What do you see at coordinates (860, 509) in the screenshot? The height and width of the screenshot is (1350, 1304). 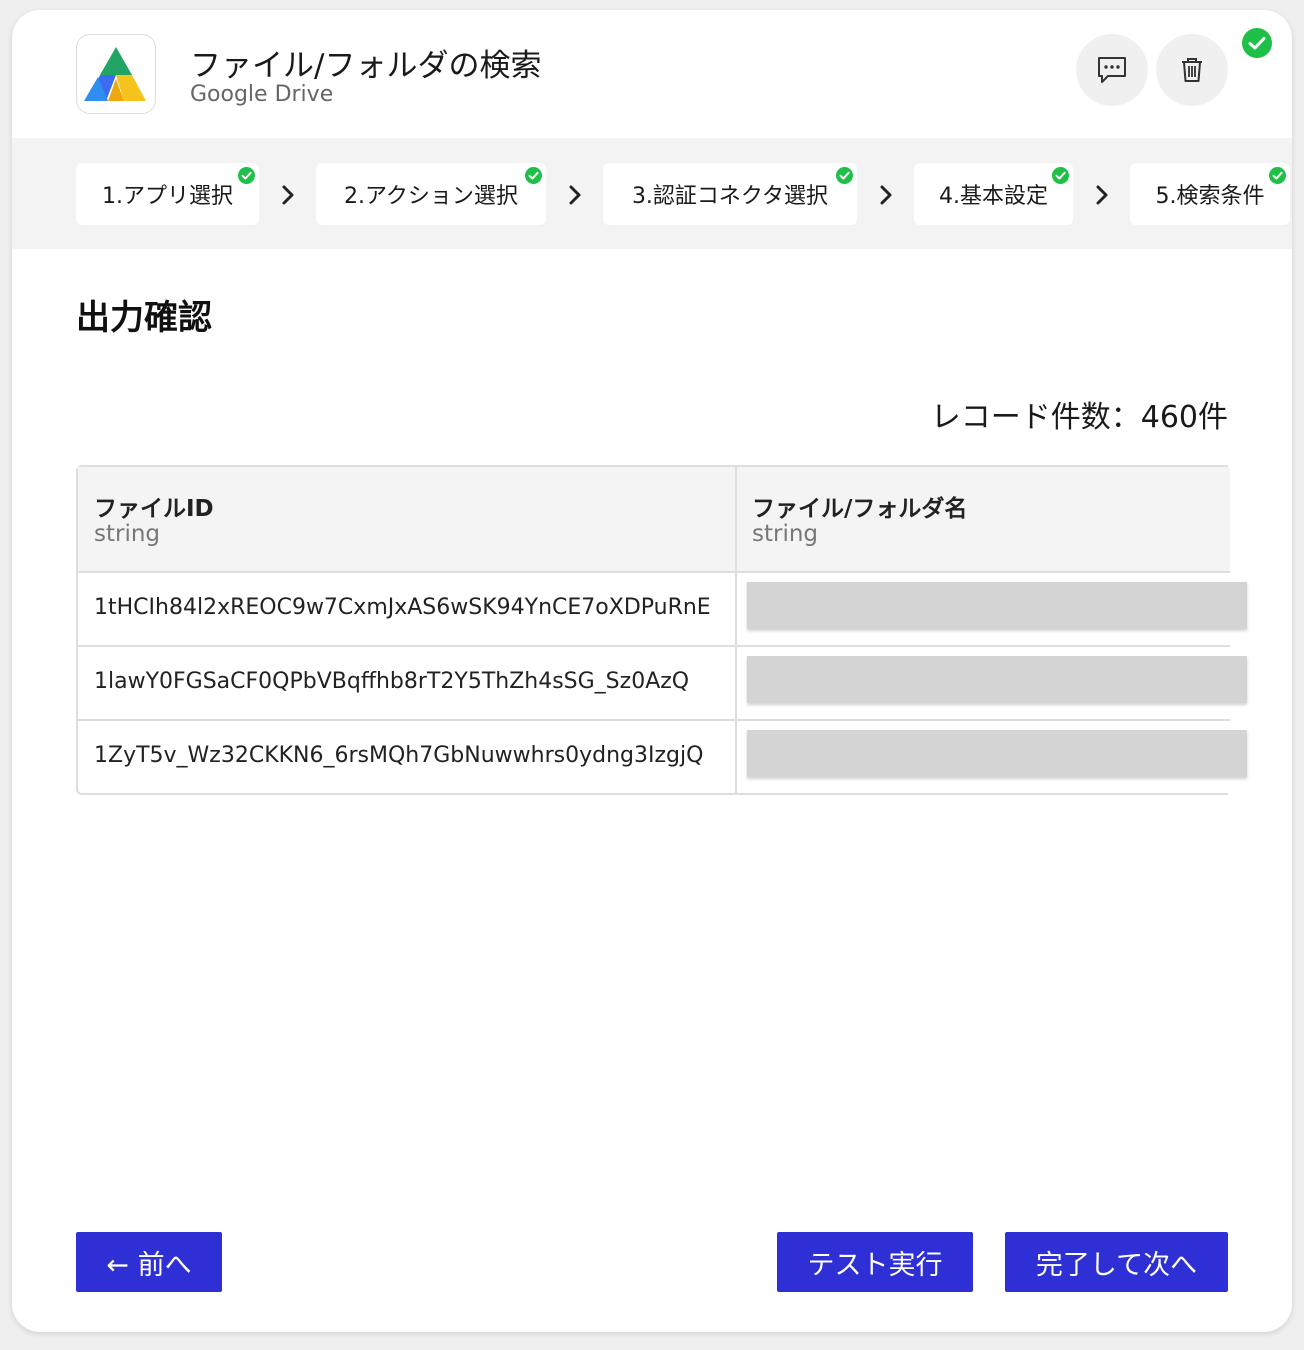 I see `column-header-file-name: ファイル/フォルダ名` at bounding box center [860, 509].